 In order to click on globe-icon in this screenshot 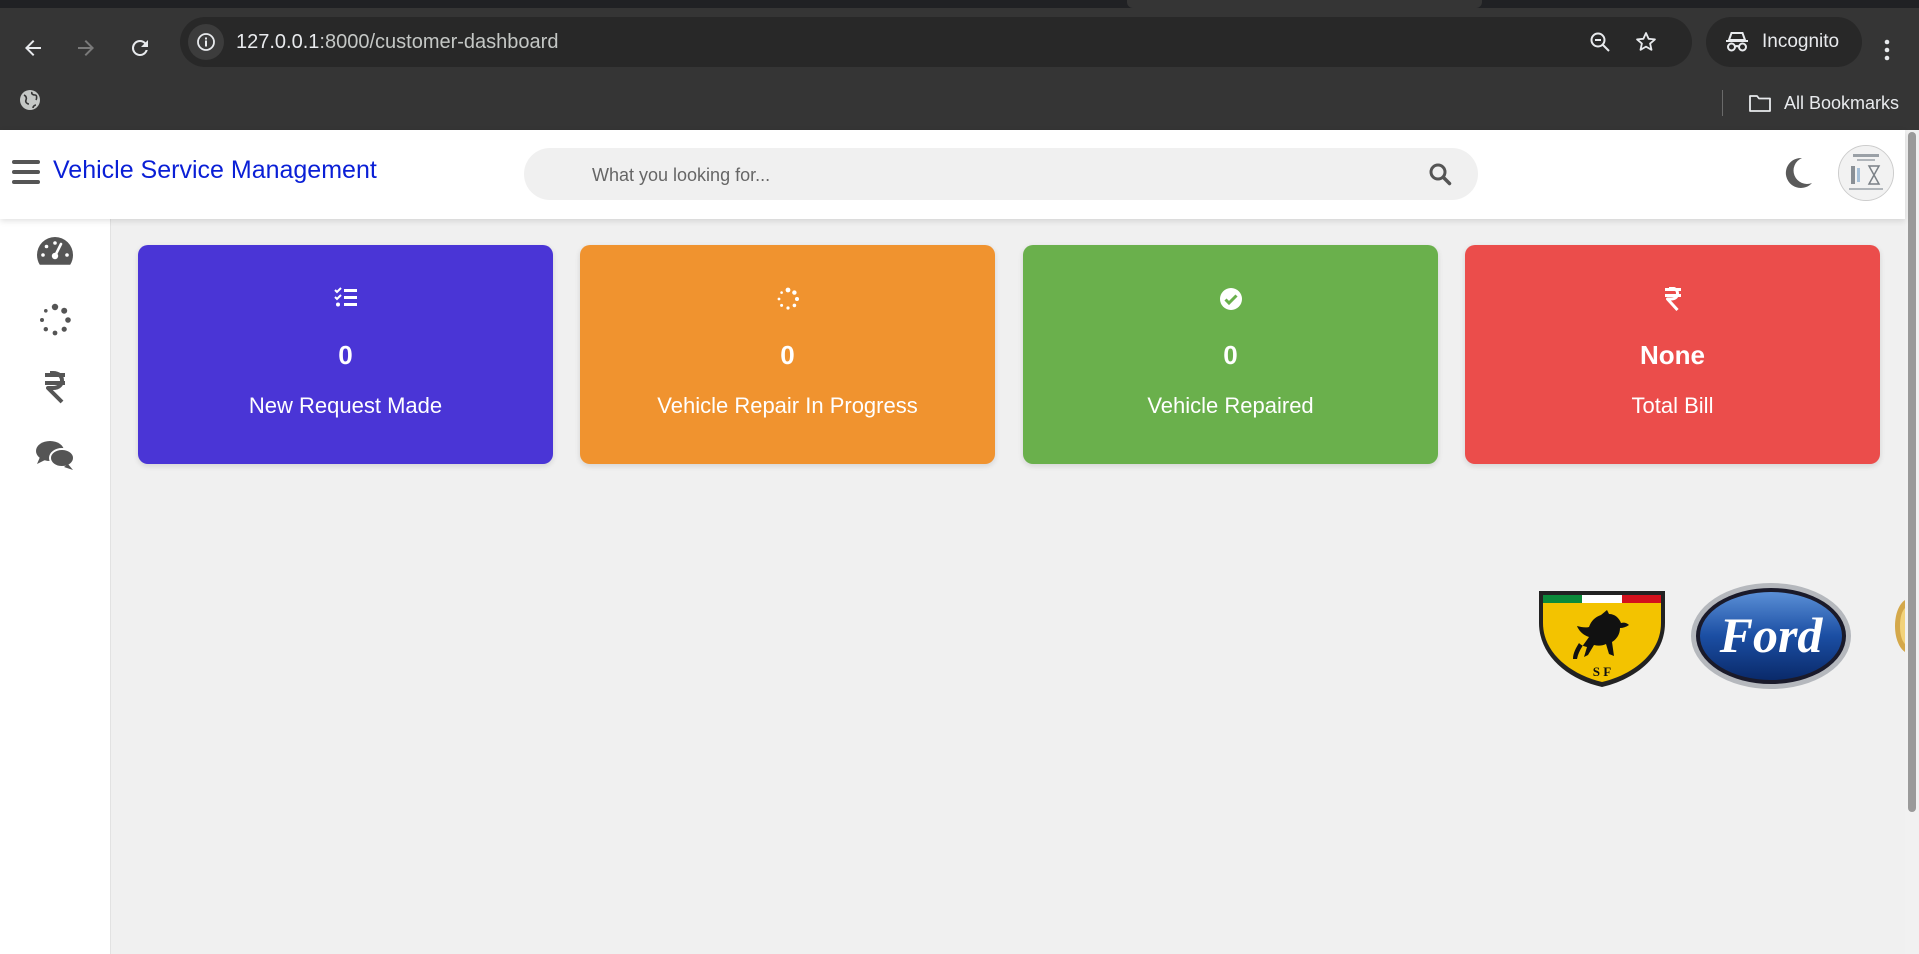, I will do `click(30, 100)`.